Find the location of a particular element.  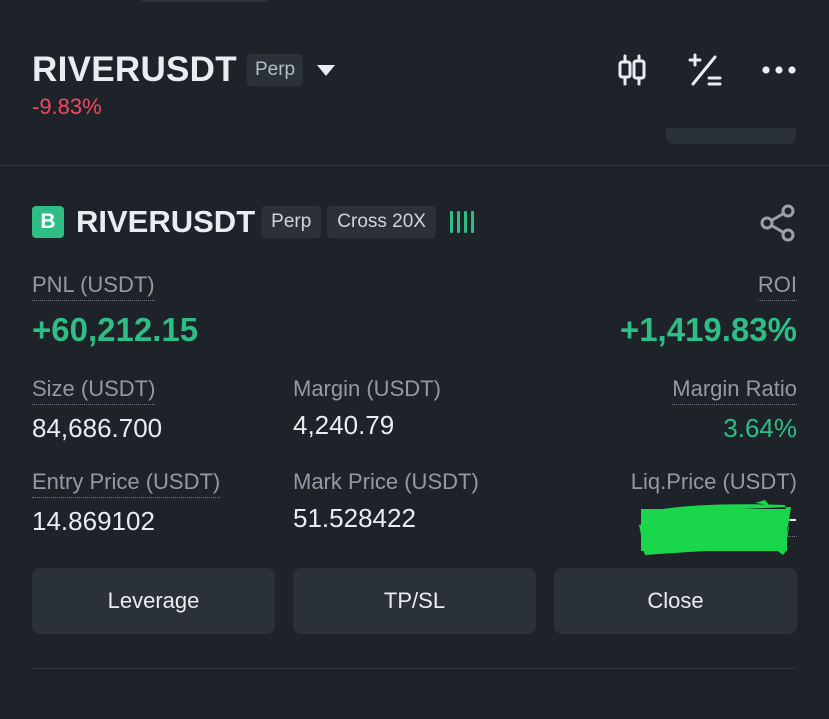

margin-value: 4,240.79 is located at coordinates (344, 425).